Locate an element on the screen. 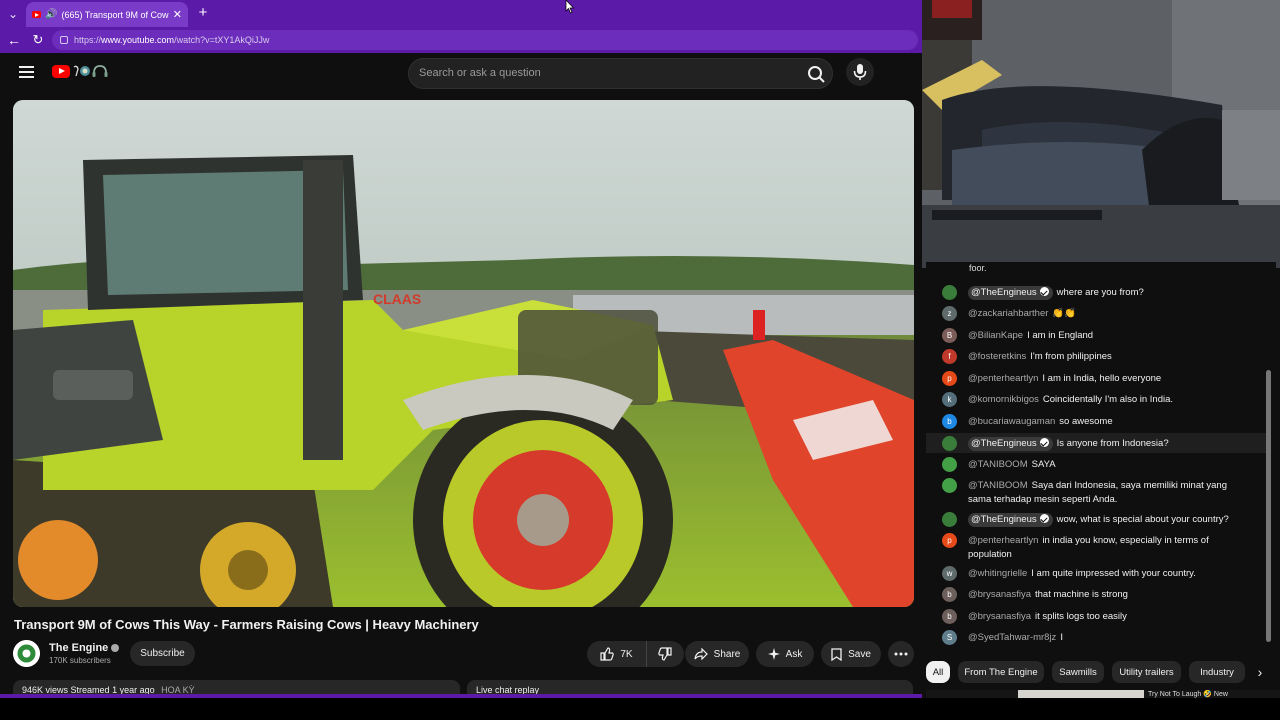 This screenshot has height=720, width=1280. like-count: 7K is located at coordinates (626, 654).